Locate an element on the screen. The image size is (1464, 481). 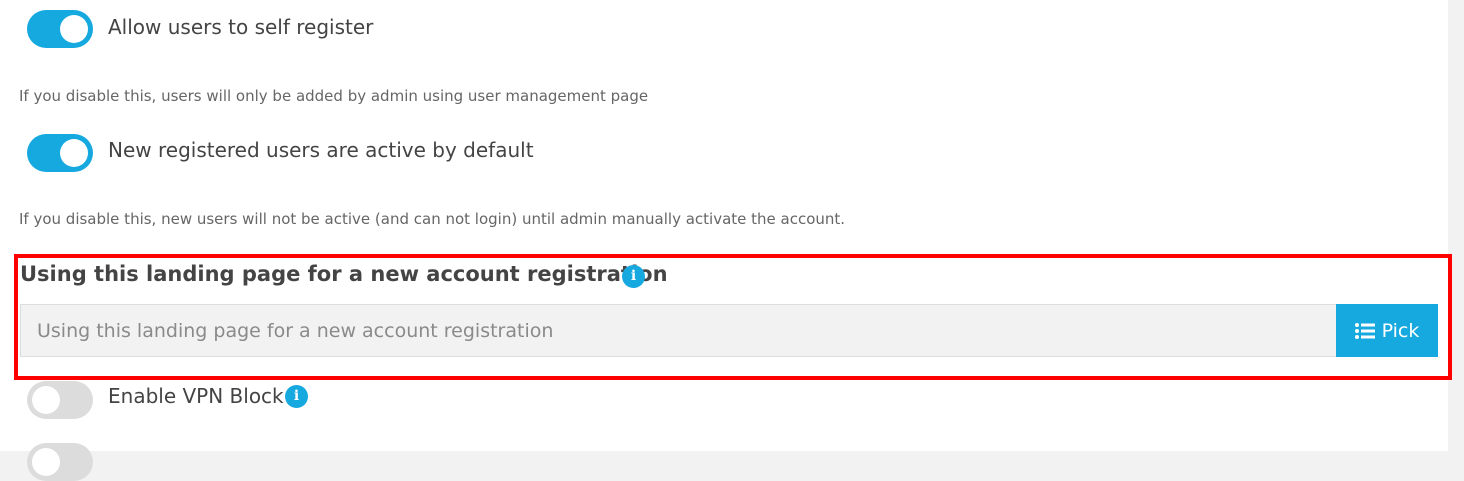
self-register-toggle is located at coordinates (60, 29).